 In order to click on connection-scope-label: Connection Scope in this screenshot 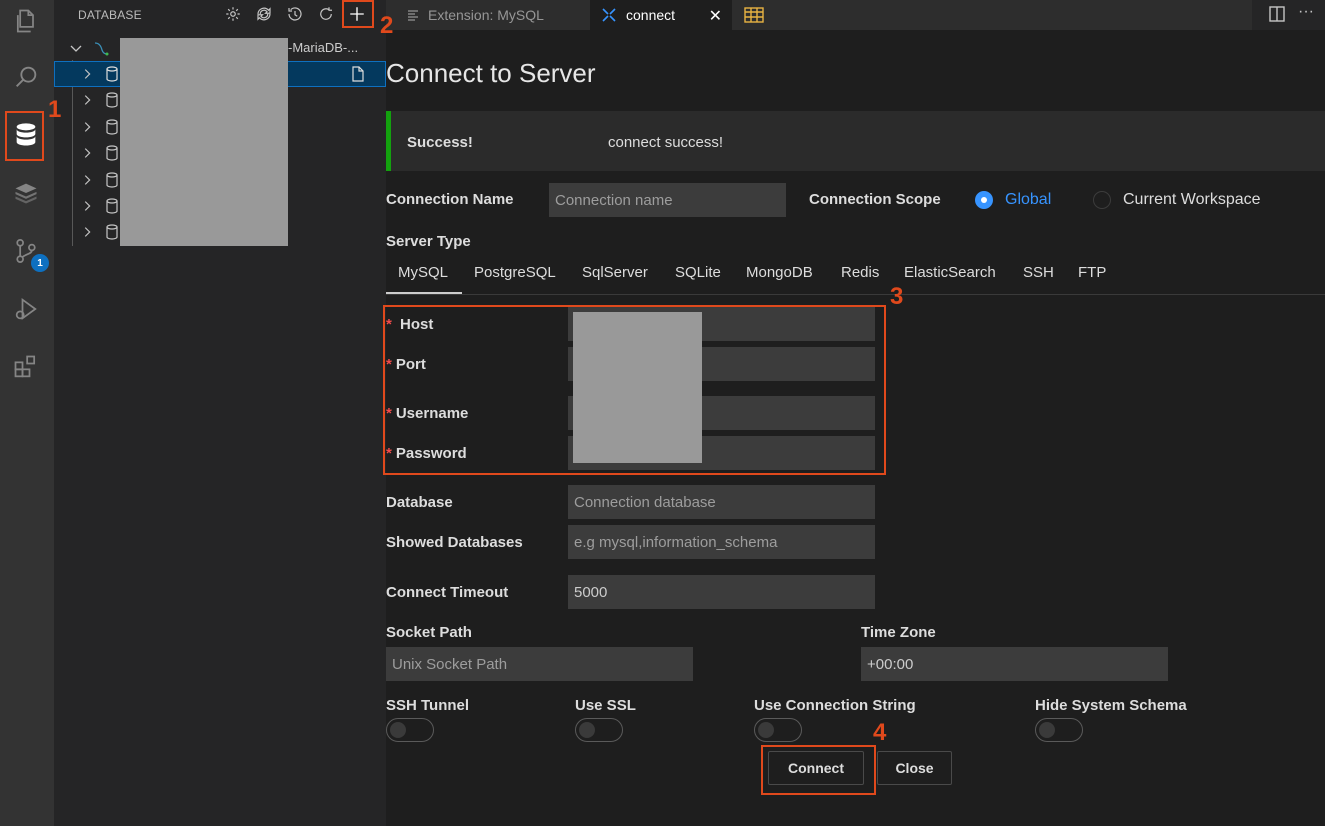, I will do `click(875, 199)`.